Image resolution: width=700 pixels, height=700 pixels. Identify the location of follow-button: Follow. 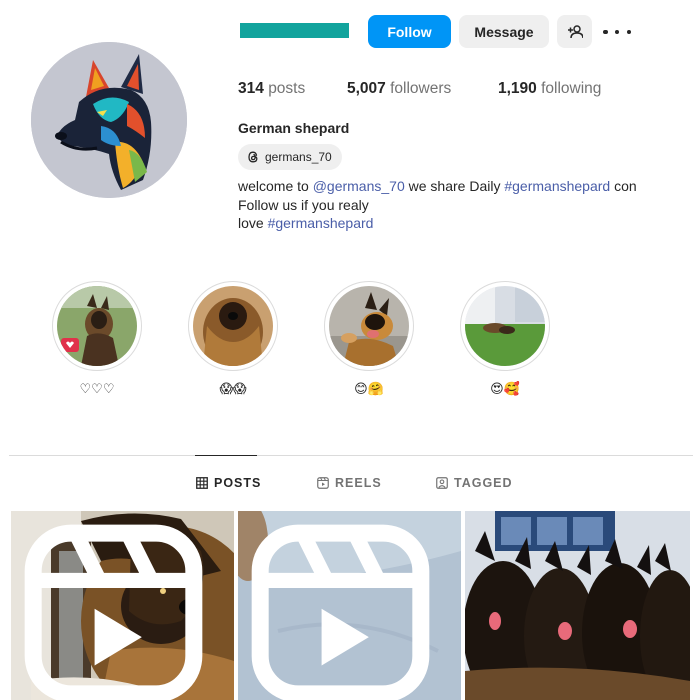
(409, 31).